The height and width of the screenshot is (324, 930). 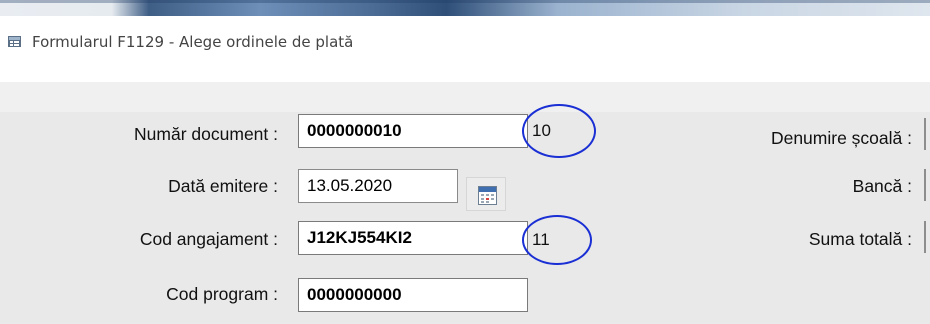 What do you see at coordinates (860, 239) in the screenshot?
I see `suma-totala-label: Suma totală :` at bounding box center [860, 239].